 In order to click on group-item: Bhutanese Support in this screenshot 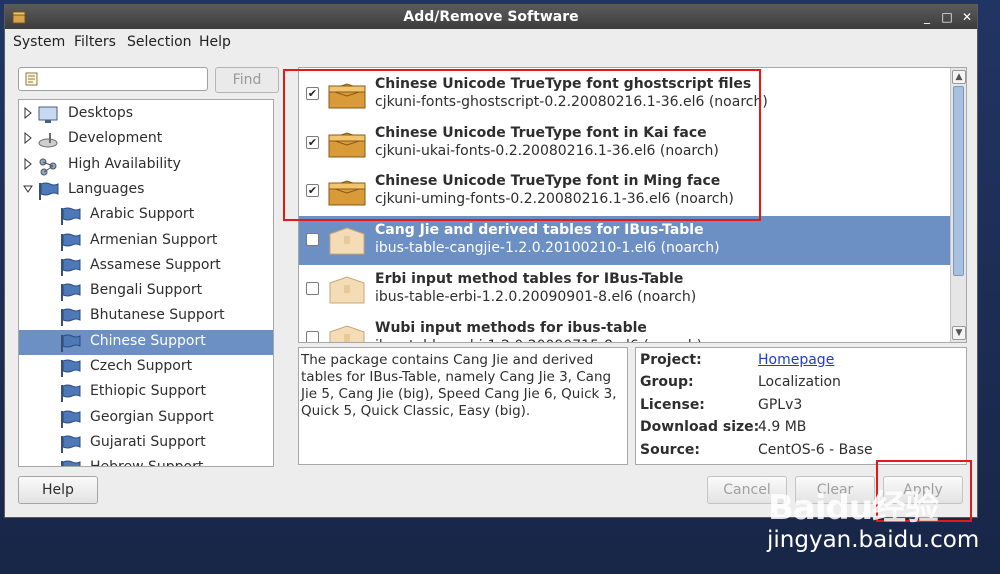, I will do `click(146, 316)`.